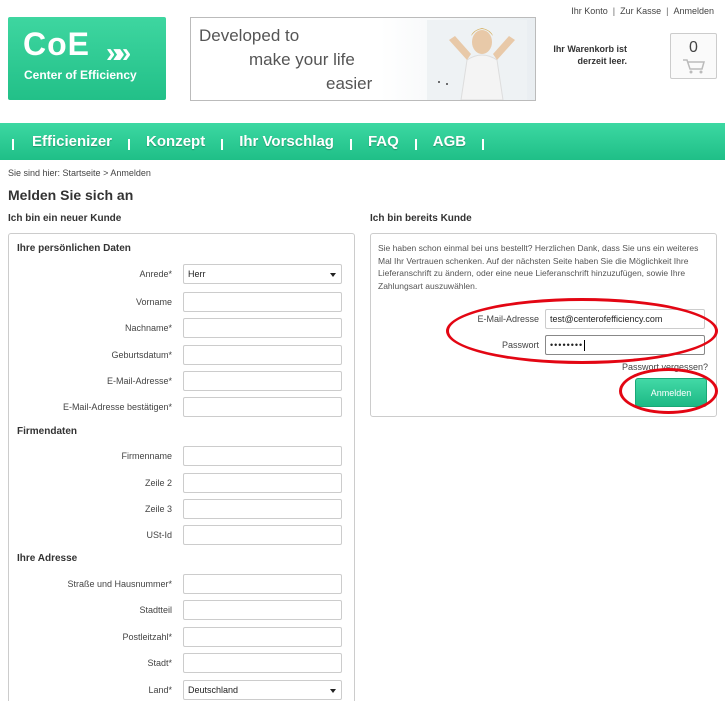 The image size is (725, 701). Describe the element at coordinates (197, 274) in the screenshot. I see `salutation-value: Herr` at that location.